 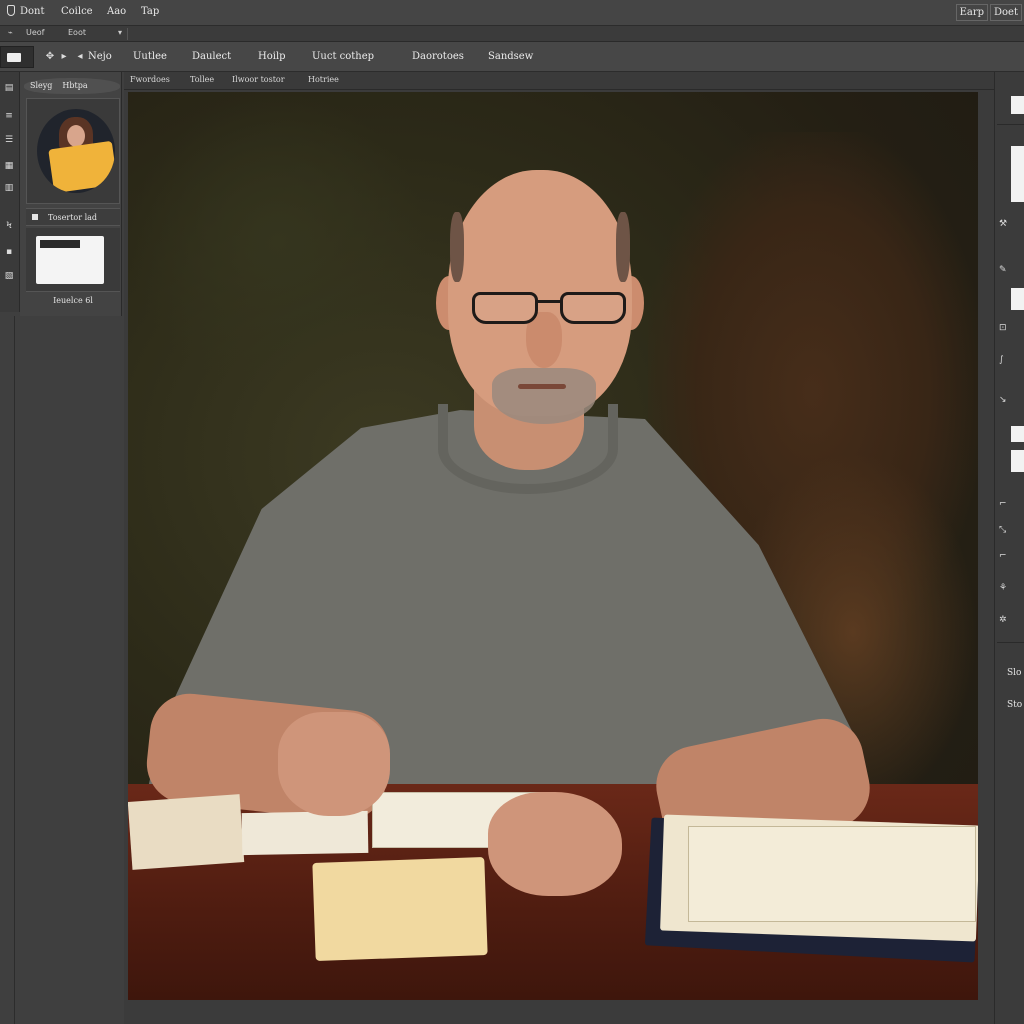 I want to click on menu-item-dont: Dont, so click(x=32, y=11).